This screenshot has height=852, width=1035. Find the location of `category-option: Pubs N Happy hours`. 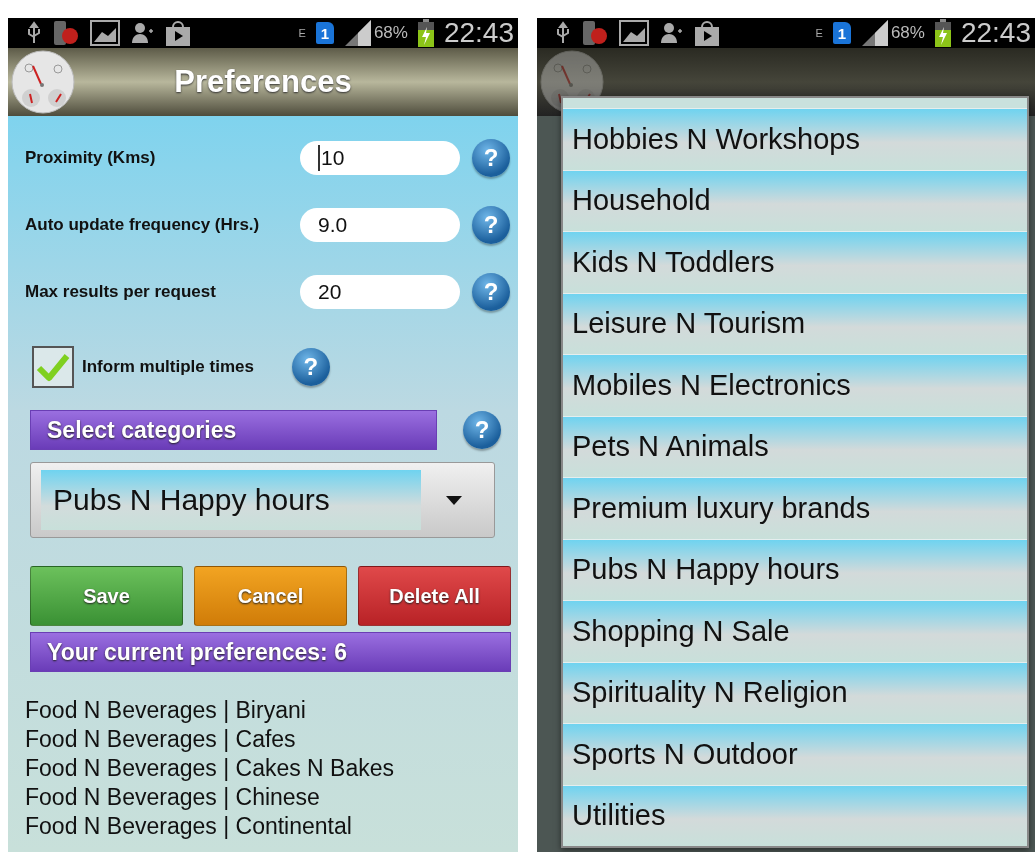

category-option: Pubs N Happy hours is located at coordinates (795, 569).